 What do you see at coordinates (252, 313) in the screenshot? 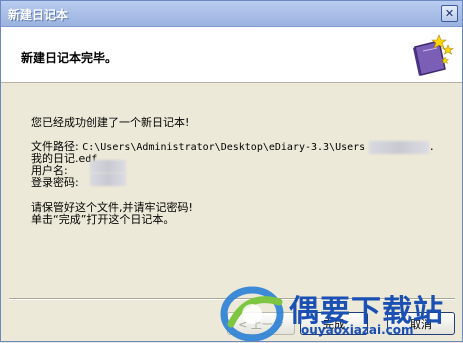
I see `watermark-logo-icon` at bounding box center [252, 313].